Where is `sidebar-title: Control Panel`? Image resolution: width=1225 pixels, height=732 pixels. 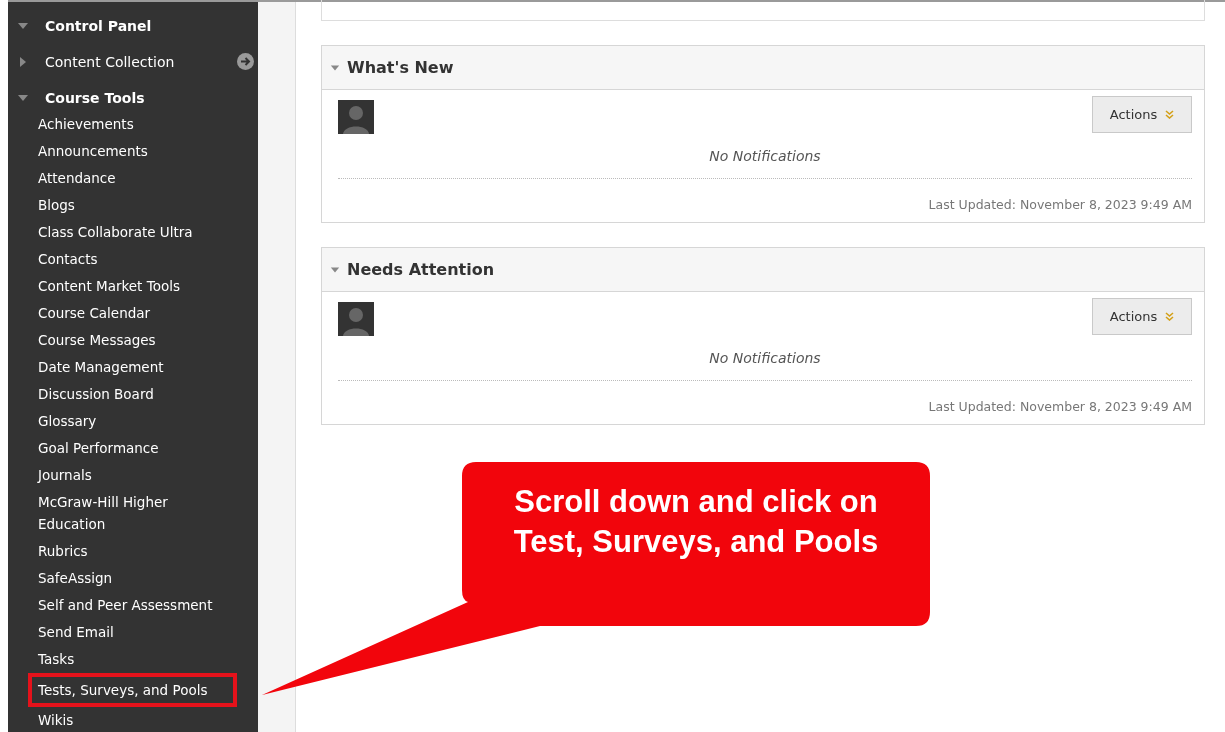 sidebar-title: Control Panel is located at coordinates (98, 25).